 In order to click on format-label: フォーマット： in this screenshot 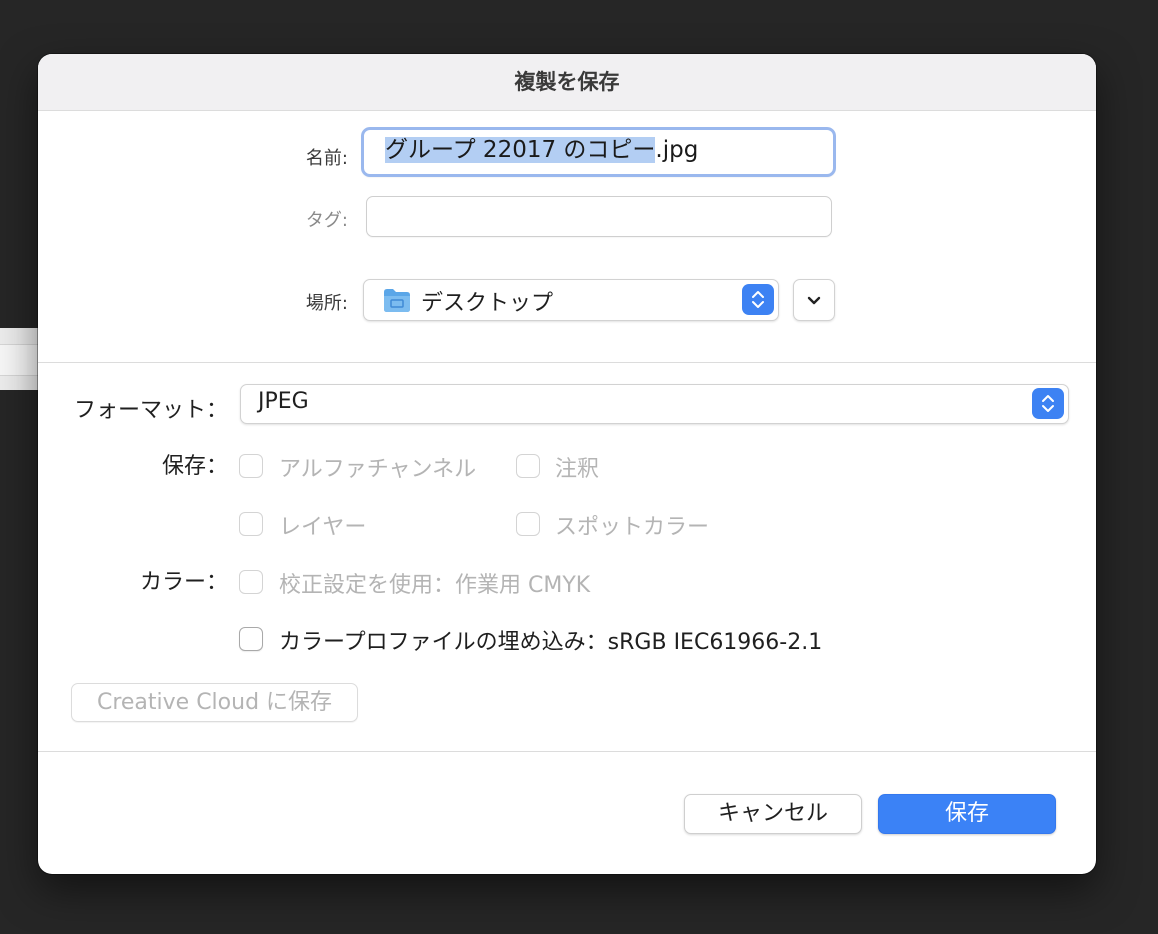, I will do `click(150, 410)`.